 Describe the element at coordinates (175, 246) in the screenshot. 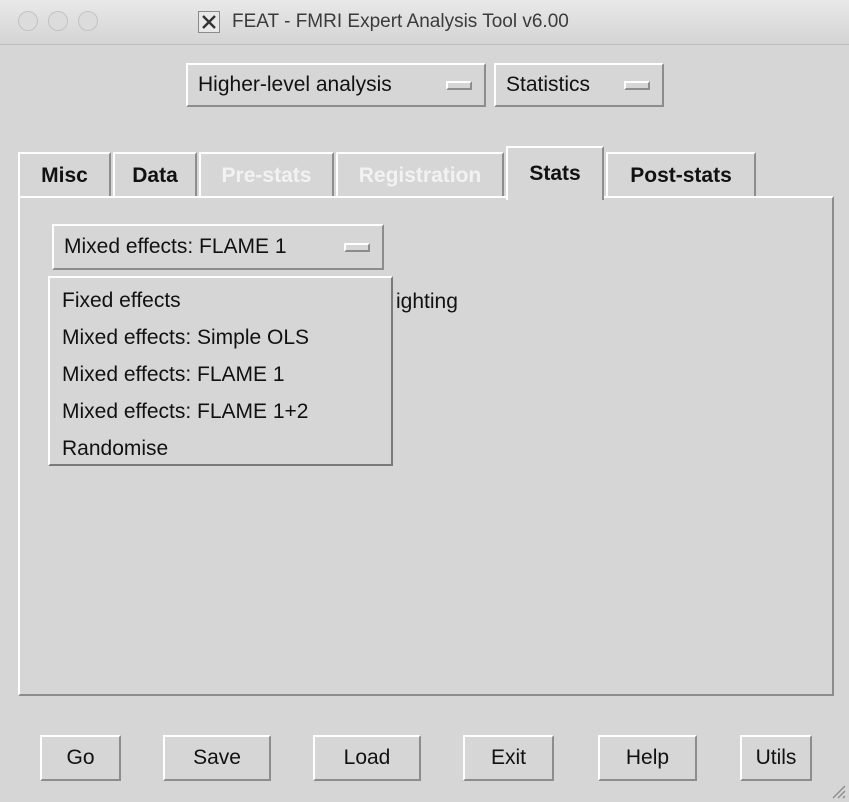

I see `mixed-effects-selected-label: Mixed effects: FLAME 1` at that location.